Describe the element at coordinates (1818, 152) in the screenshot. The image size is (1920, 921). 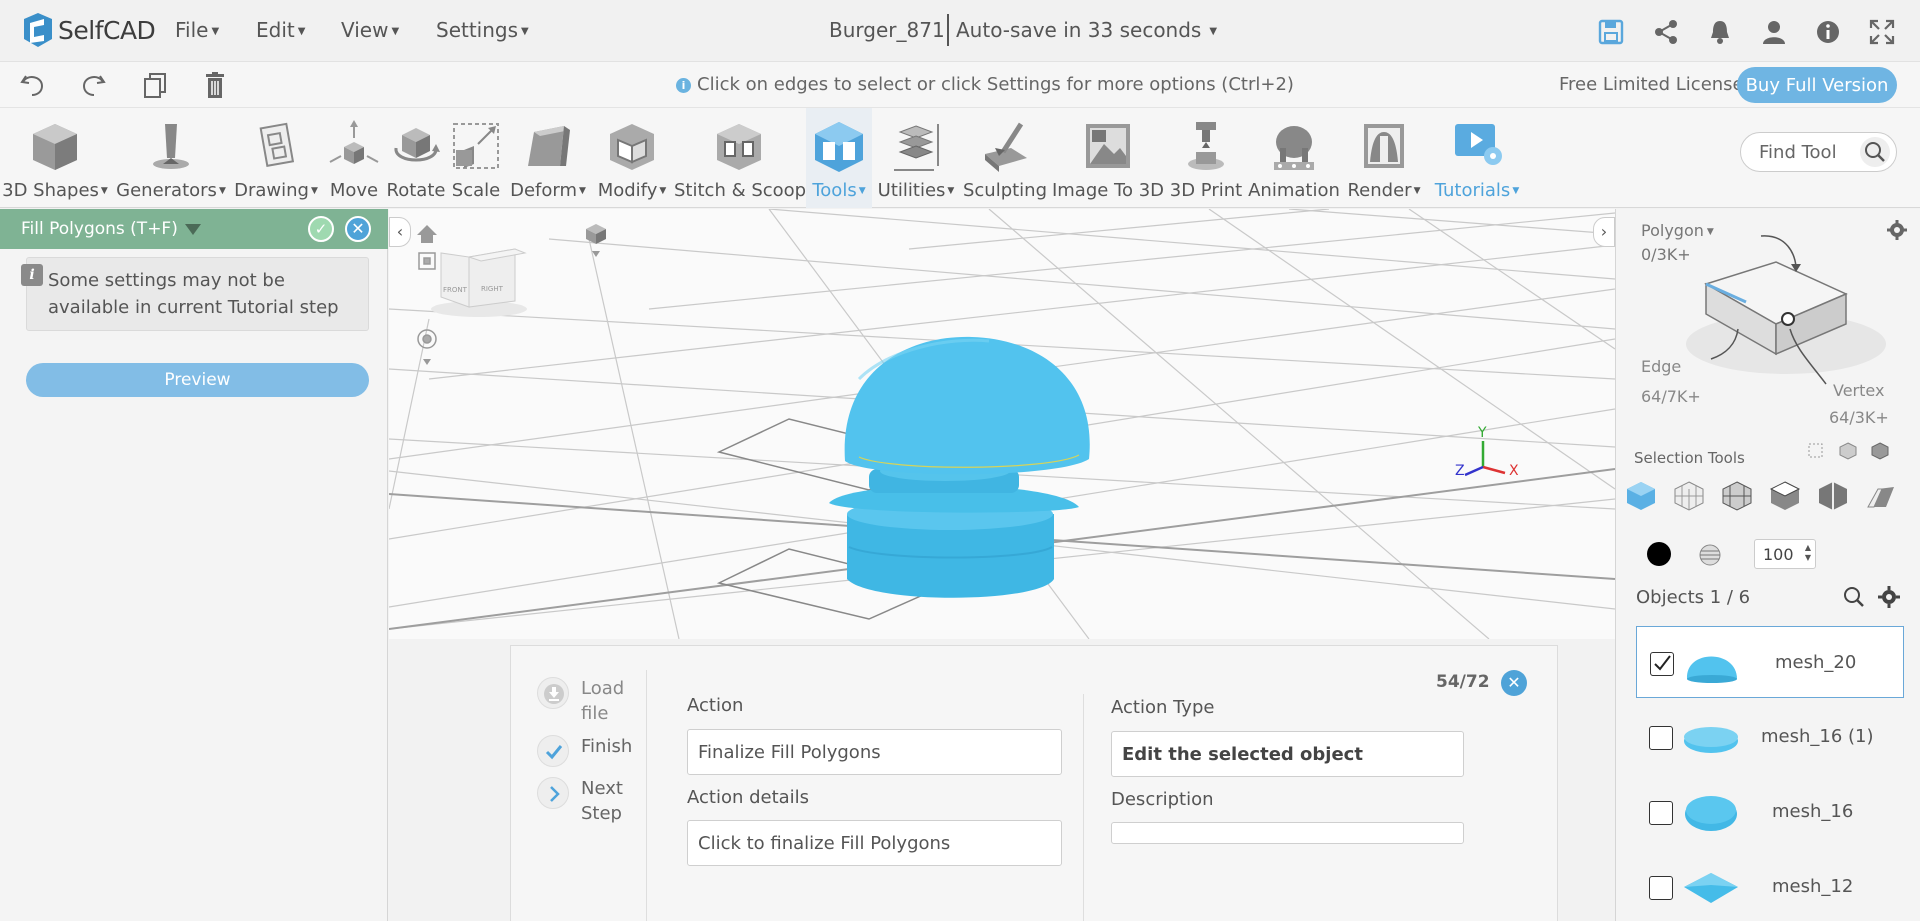
I see `find-tool-input: Find Tool` at that location.